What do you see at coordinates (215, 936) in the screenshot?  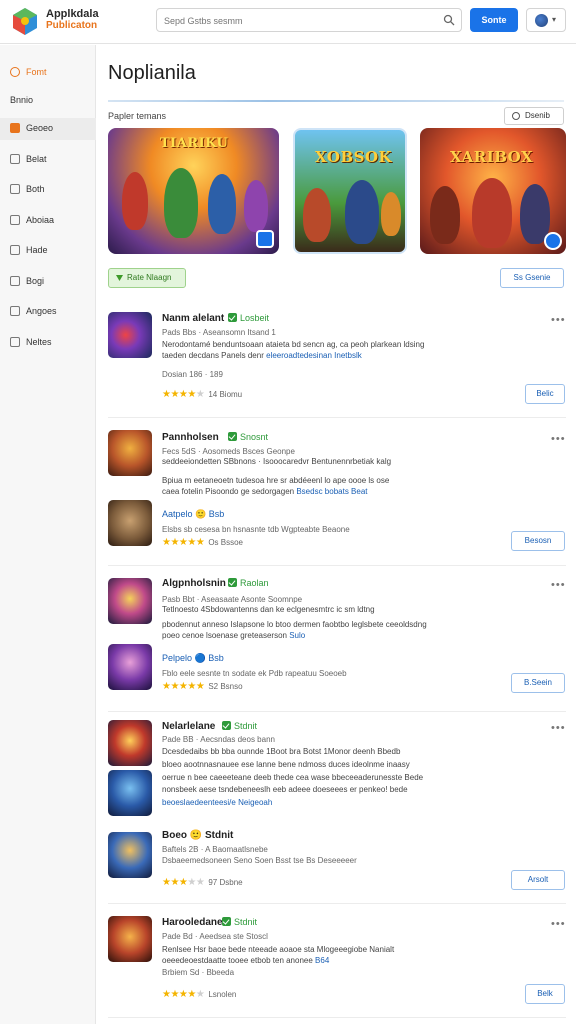 I see `app-meta: Pade Bd · Aeedsea ste Stoscl` at bounding box center [215, 936].